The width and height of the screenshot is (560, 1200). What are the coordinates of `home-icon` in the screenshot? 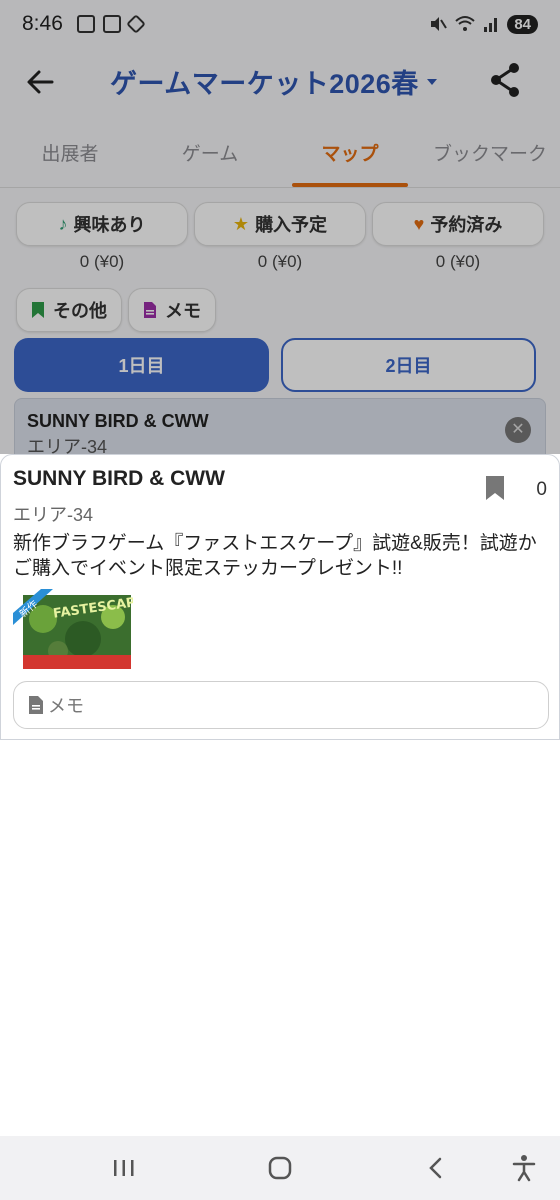 It's located at (280, 1168).